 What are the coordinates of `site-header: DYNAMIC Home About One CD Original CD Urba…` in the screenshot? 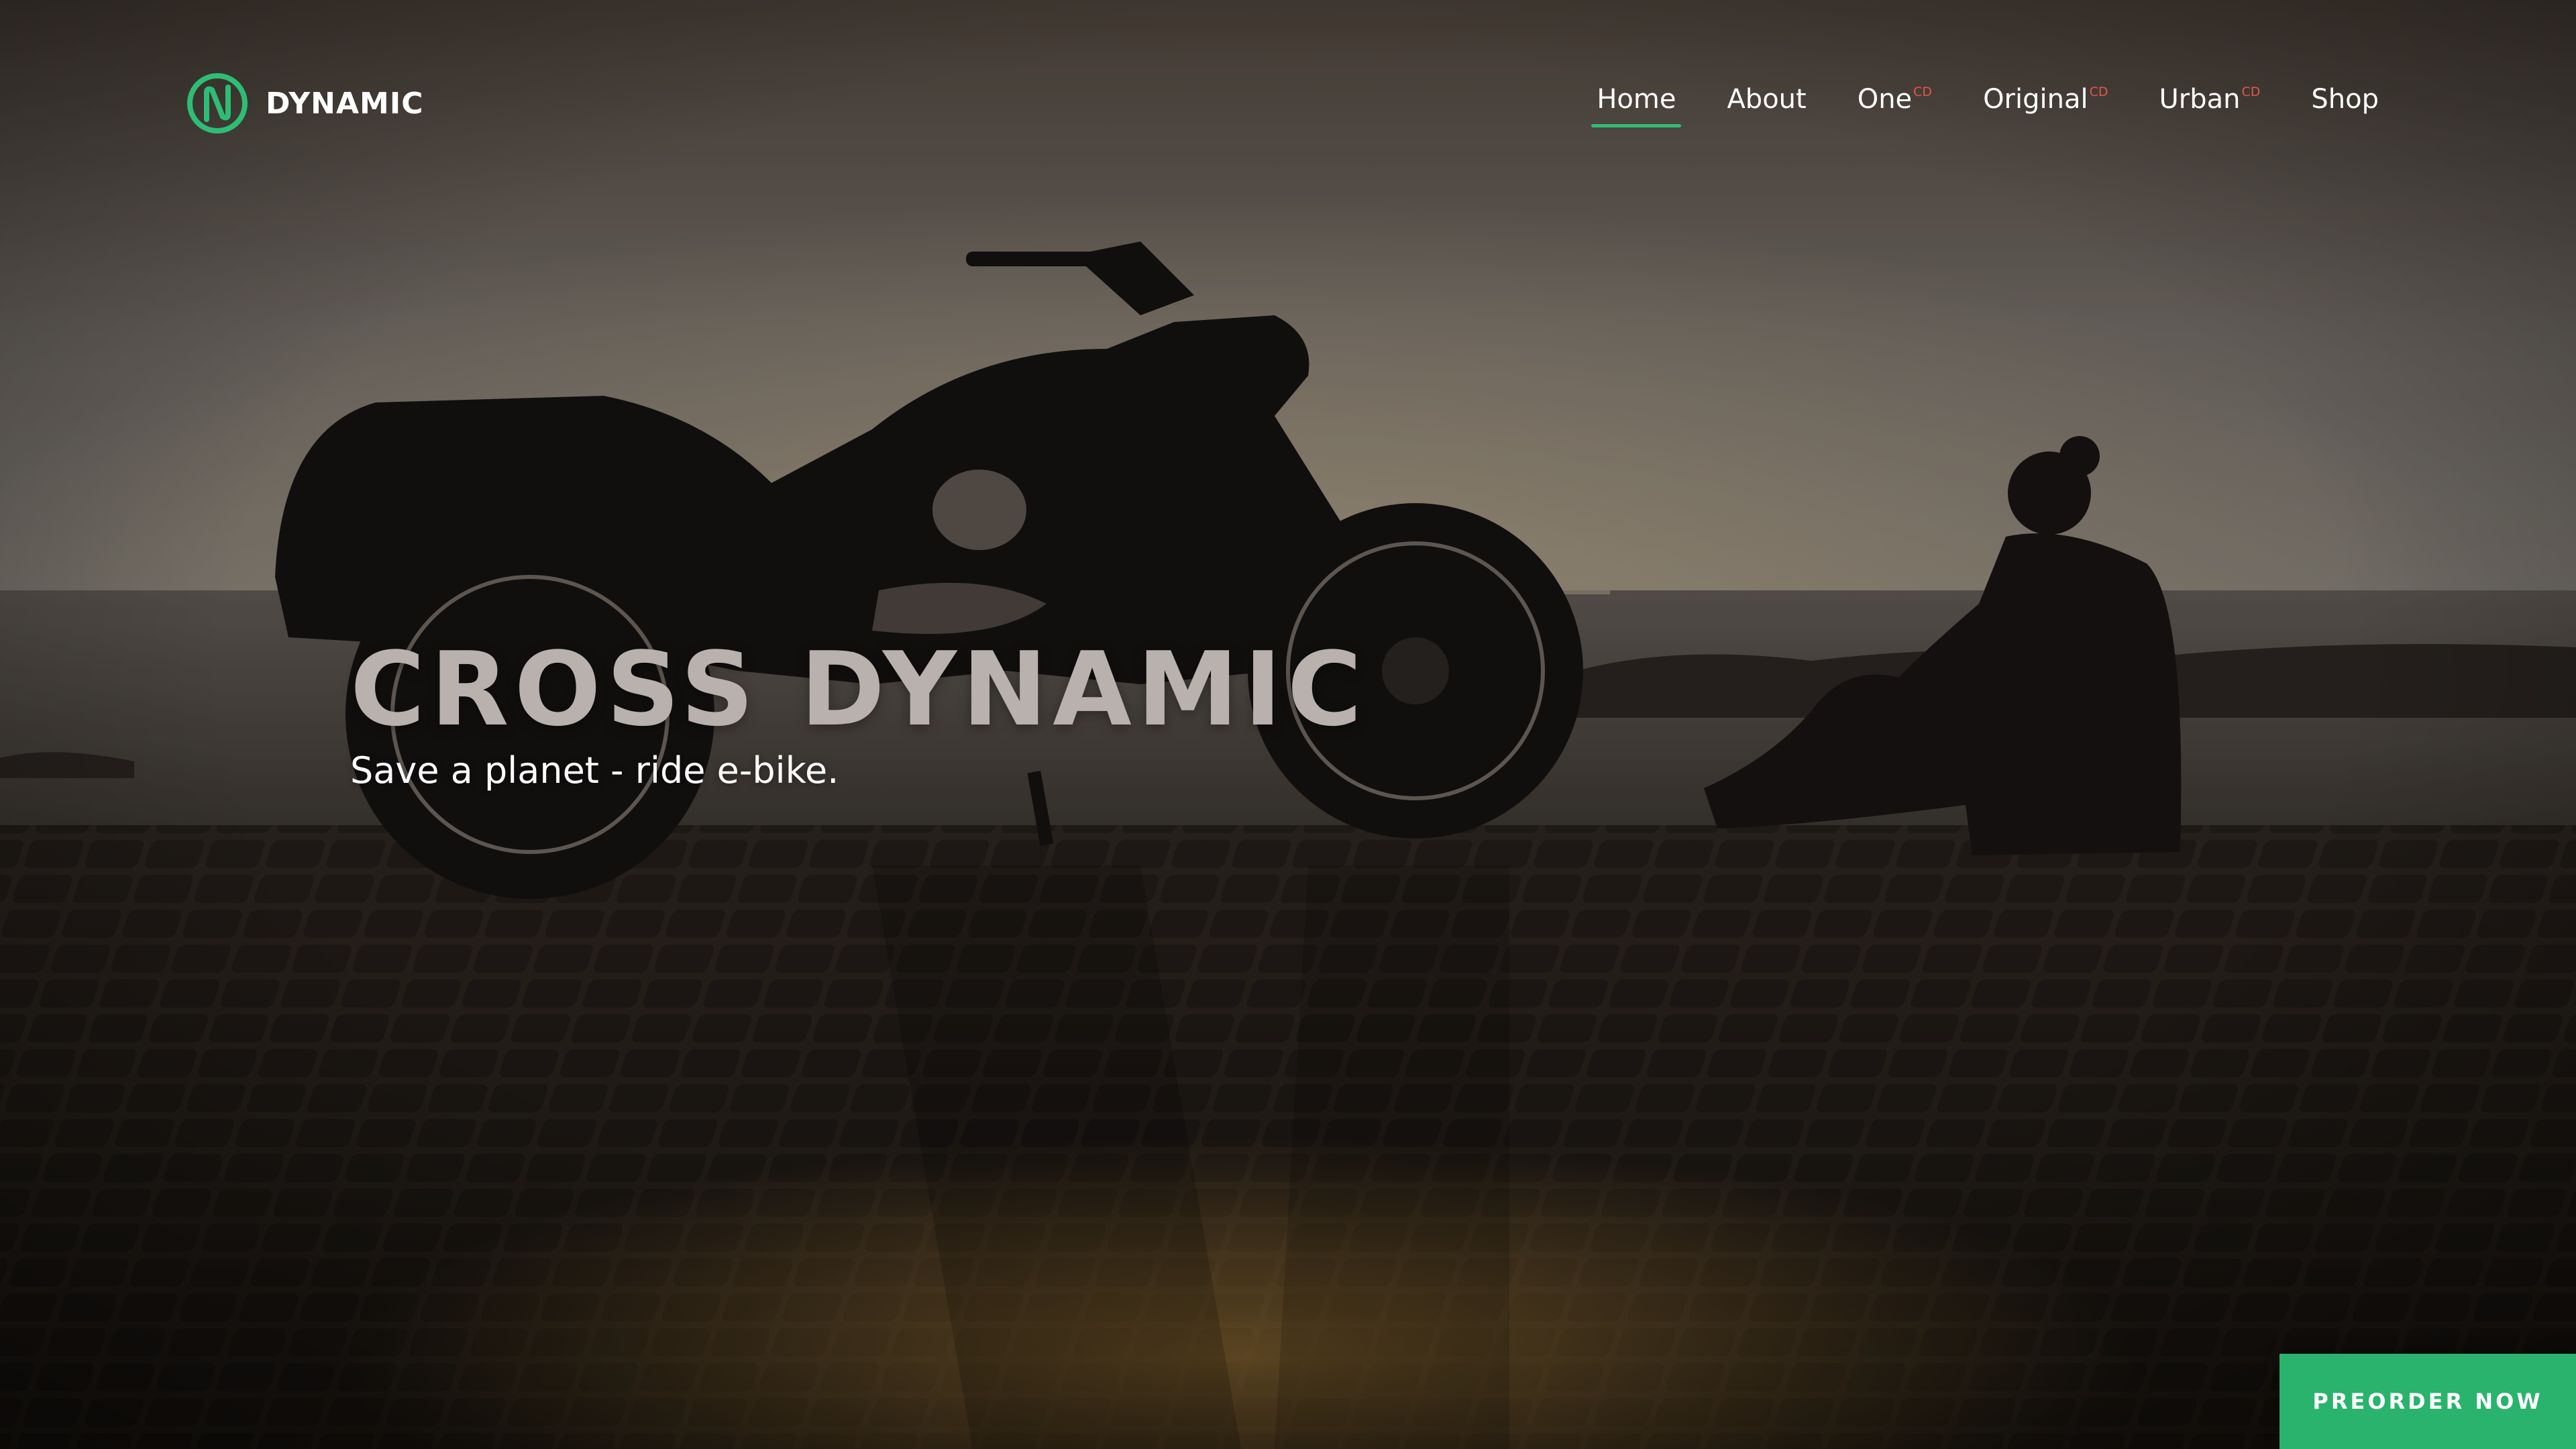 It's located at (1288, 100).